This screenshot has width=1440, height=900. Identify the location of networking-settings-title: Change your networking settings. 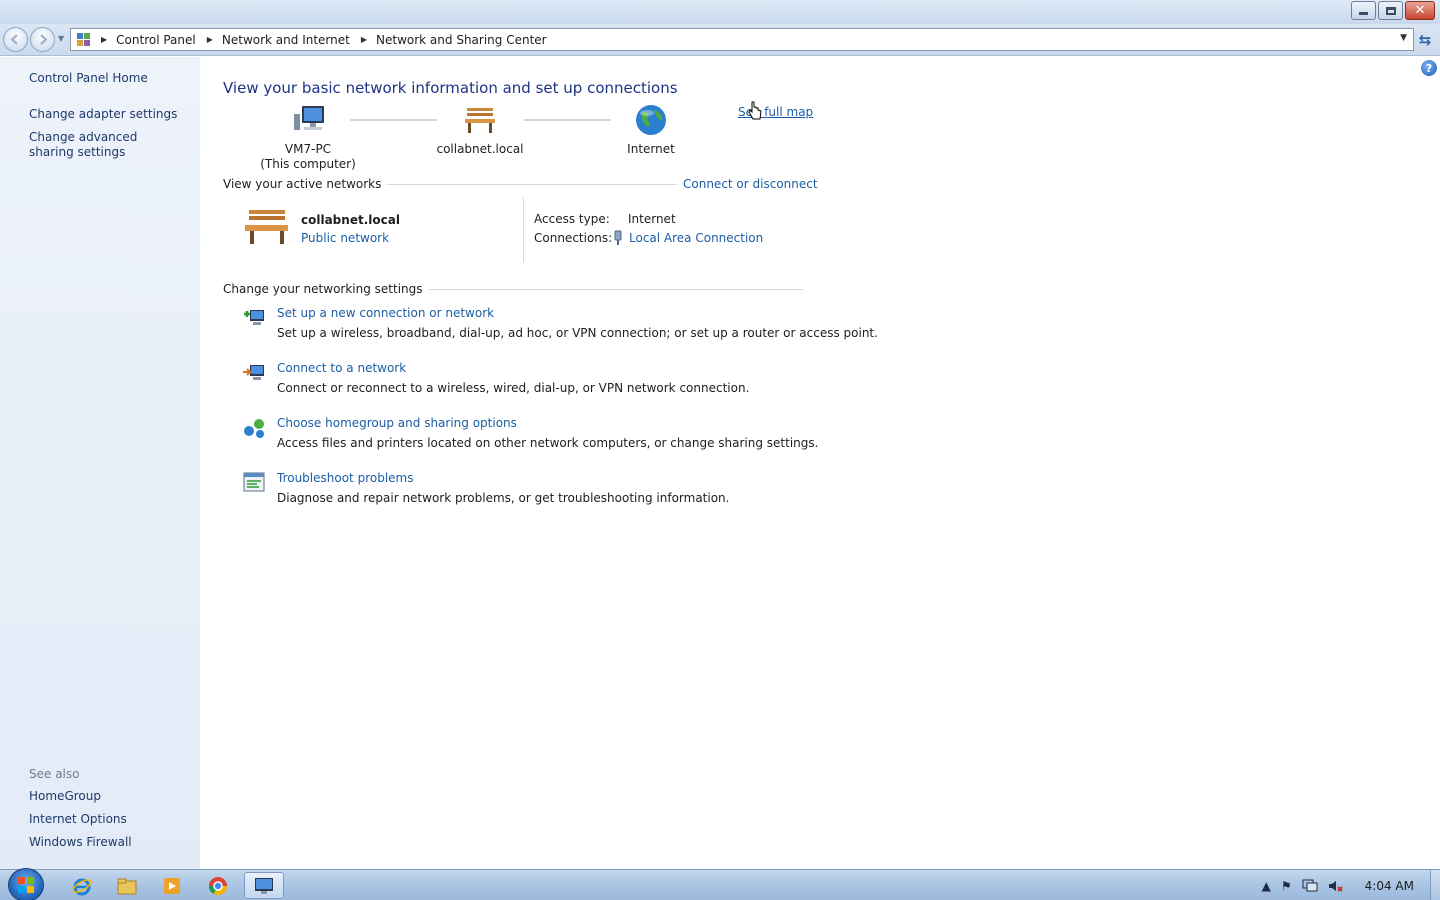
(326, 289).